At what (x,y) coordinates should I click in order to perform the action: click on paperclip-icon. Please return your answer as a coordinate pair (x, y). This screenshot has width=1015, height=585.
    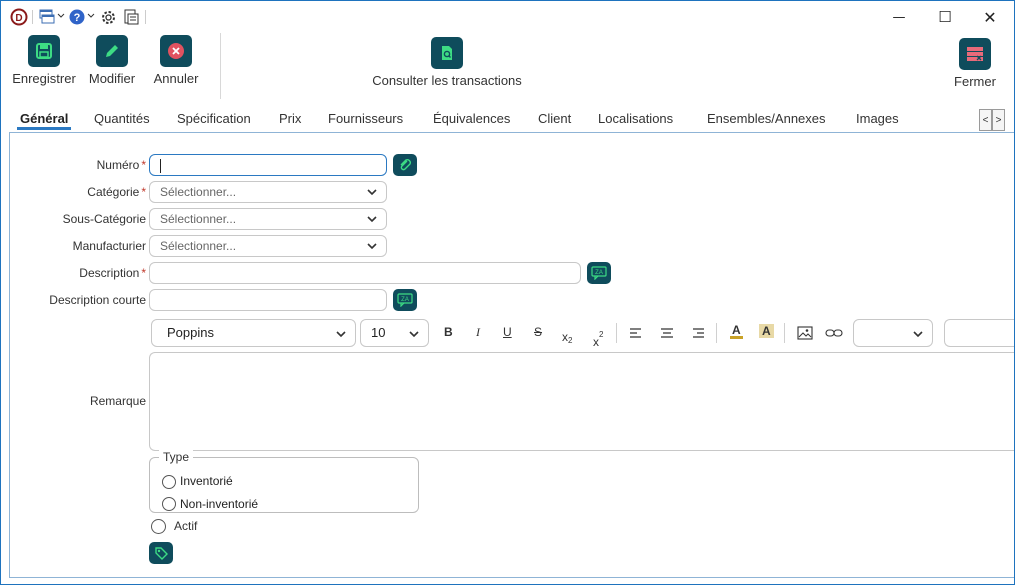
    Looking at the image, I should click on (405, 165).